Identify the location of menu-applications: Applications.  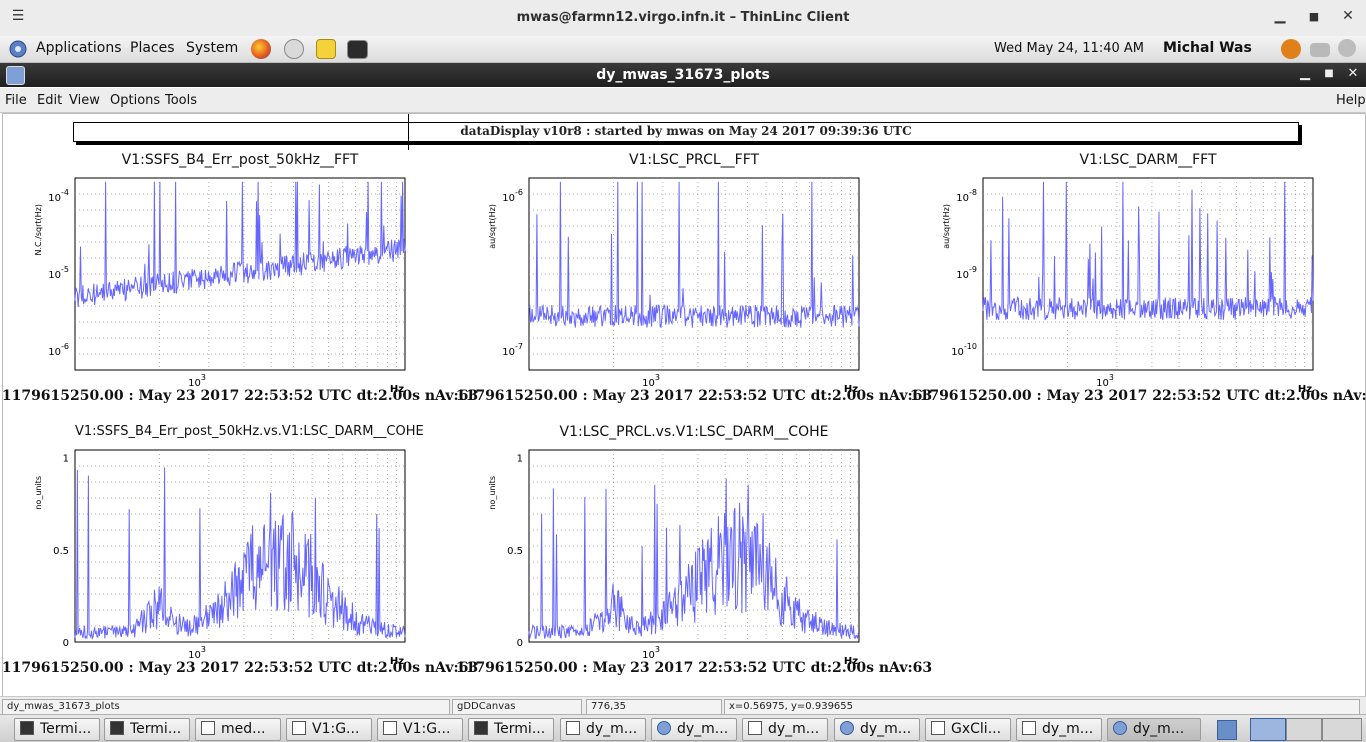
(79, 48).